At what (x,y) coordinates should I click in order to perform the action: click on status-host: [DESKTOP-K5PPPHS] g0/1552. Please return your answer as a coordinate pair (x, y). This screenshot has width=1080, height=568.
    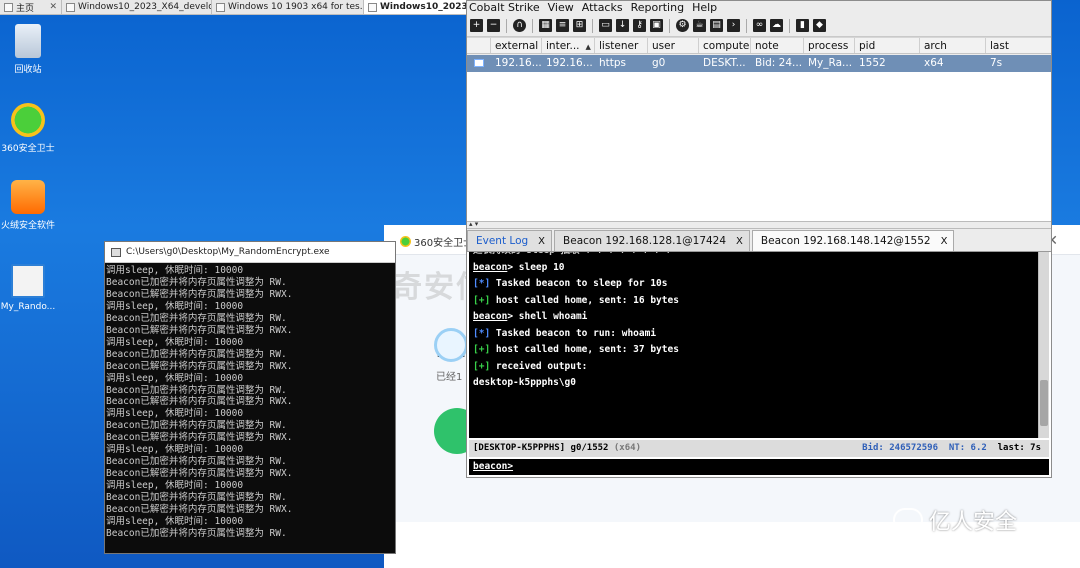
    Looking at the image, I should click on (541, 448).